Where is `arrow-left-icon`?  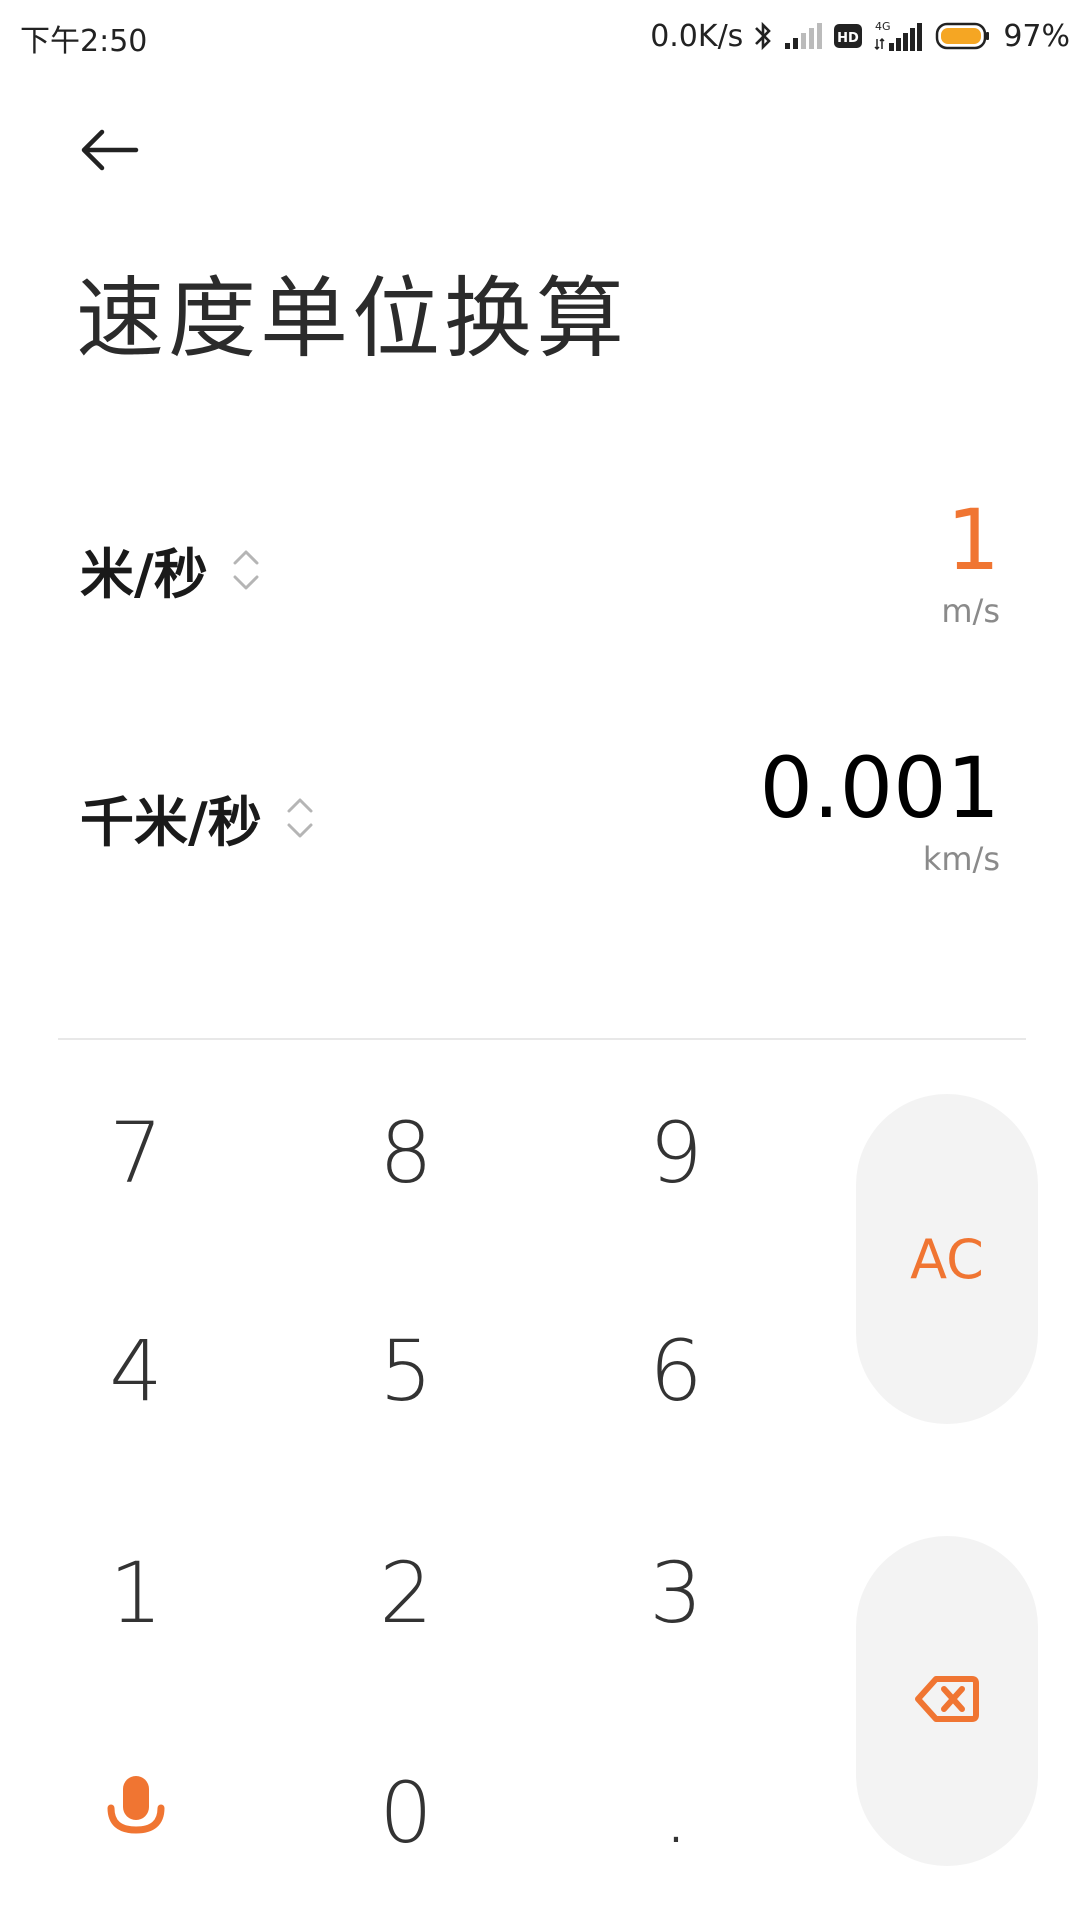 arrow-left-icon is located at coordinates (109, 152).